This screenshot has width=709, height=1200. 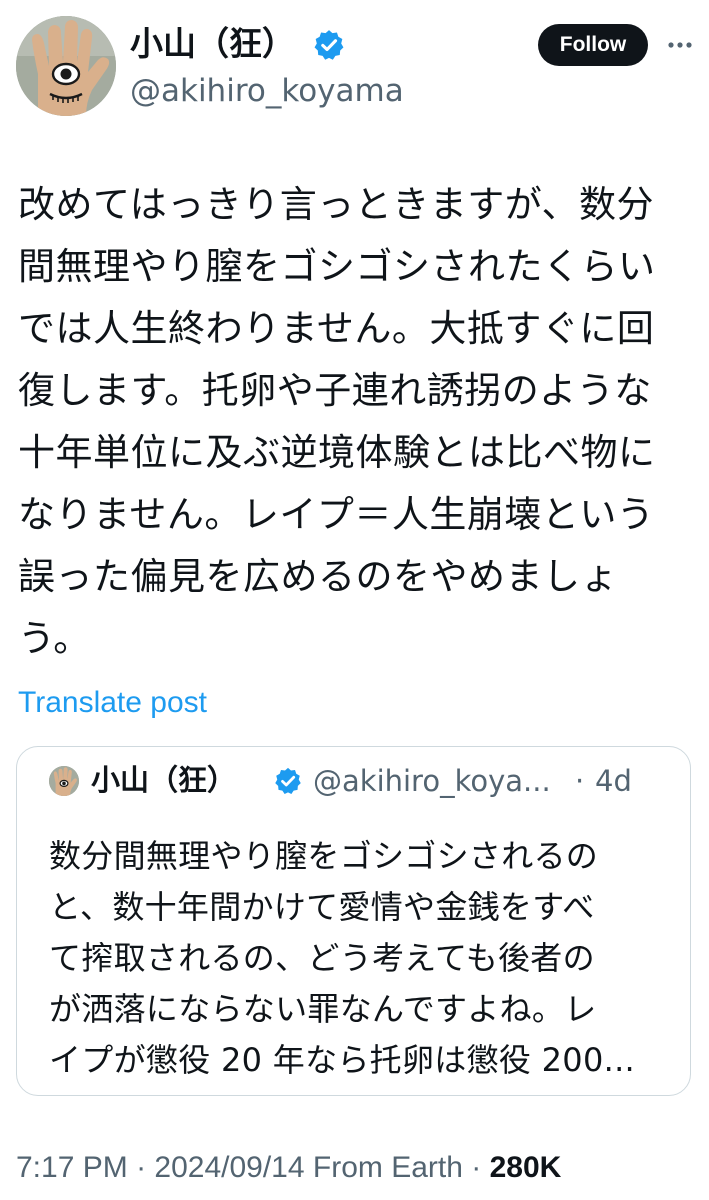 I want to click on translate-post-link: Translate post, so click(x=112, y=703).